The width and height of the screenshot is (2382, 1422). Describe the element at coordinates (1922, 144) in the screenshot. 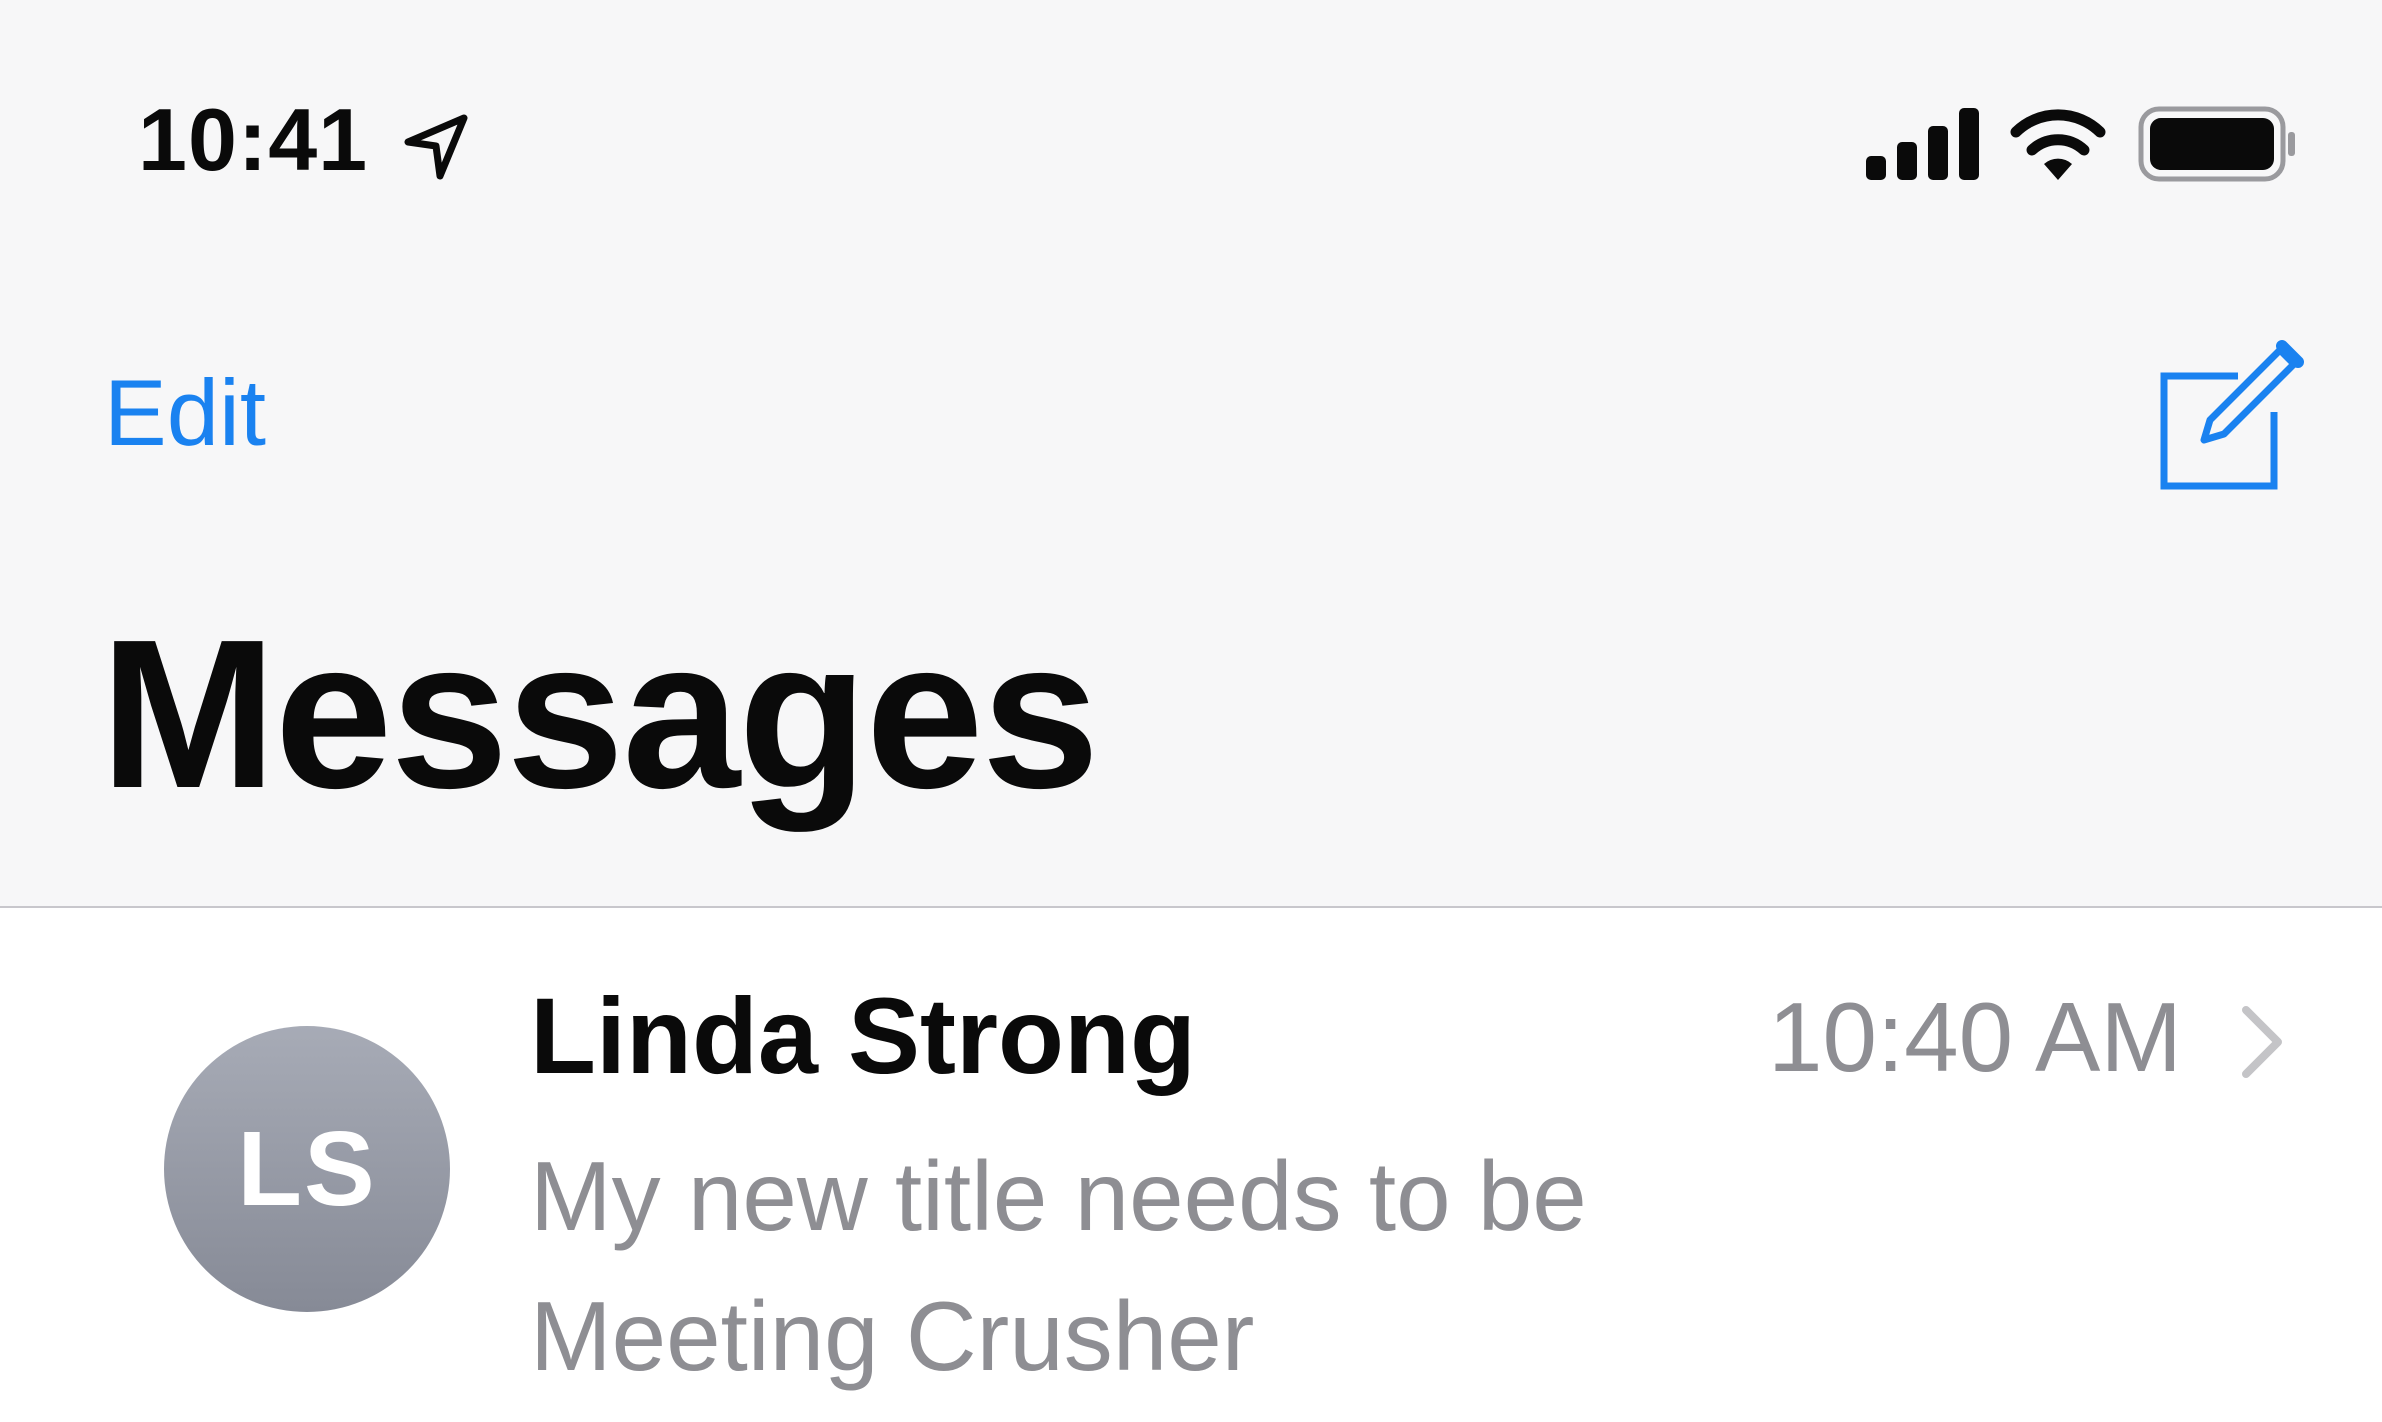

I see `cellular-signal-icon` at that location.